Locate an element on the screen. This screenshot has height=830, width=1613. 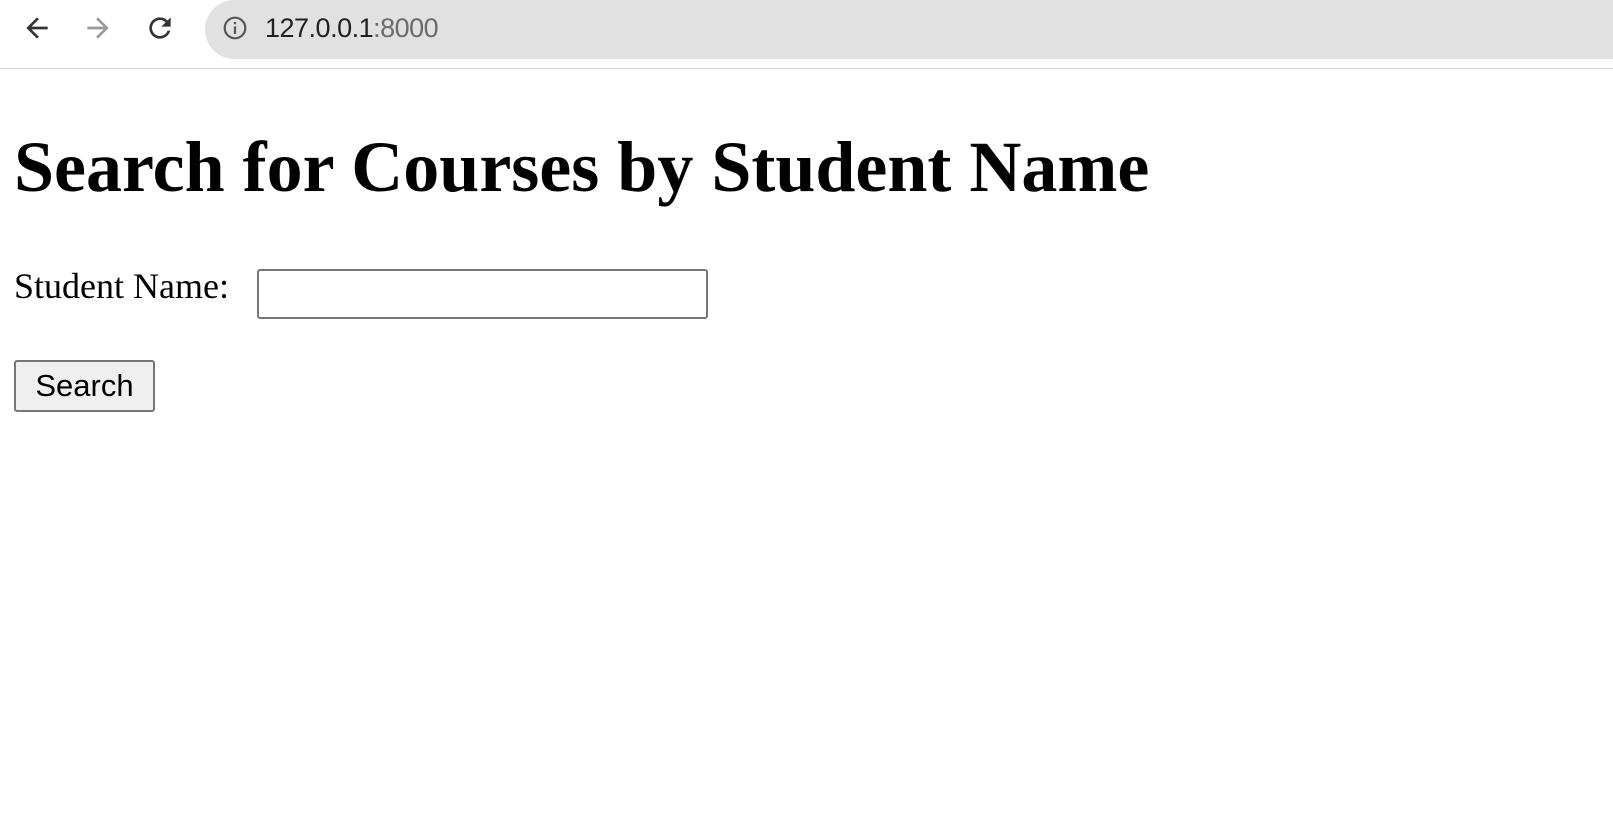
back-button is located at coordinates (37, 28).